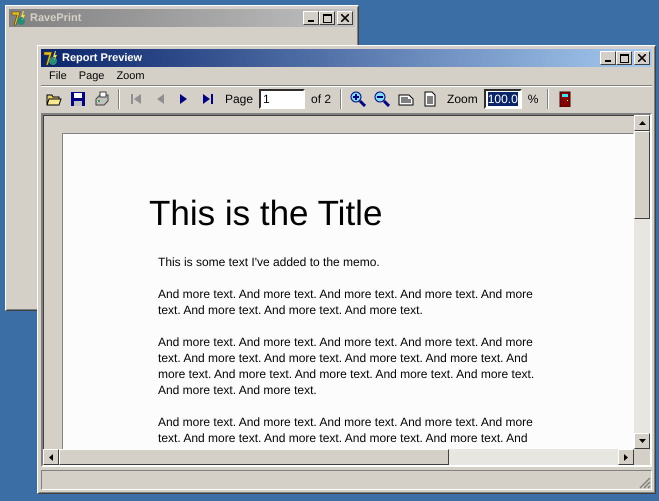 This screenshot has width=659, height=501. What do you see at coordinates (321, 99) in the screenshot?
I see `page-total: of 2` at bounding box center [321, 99].